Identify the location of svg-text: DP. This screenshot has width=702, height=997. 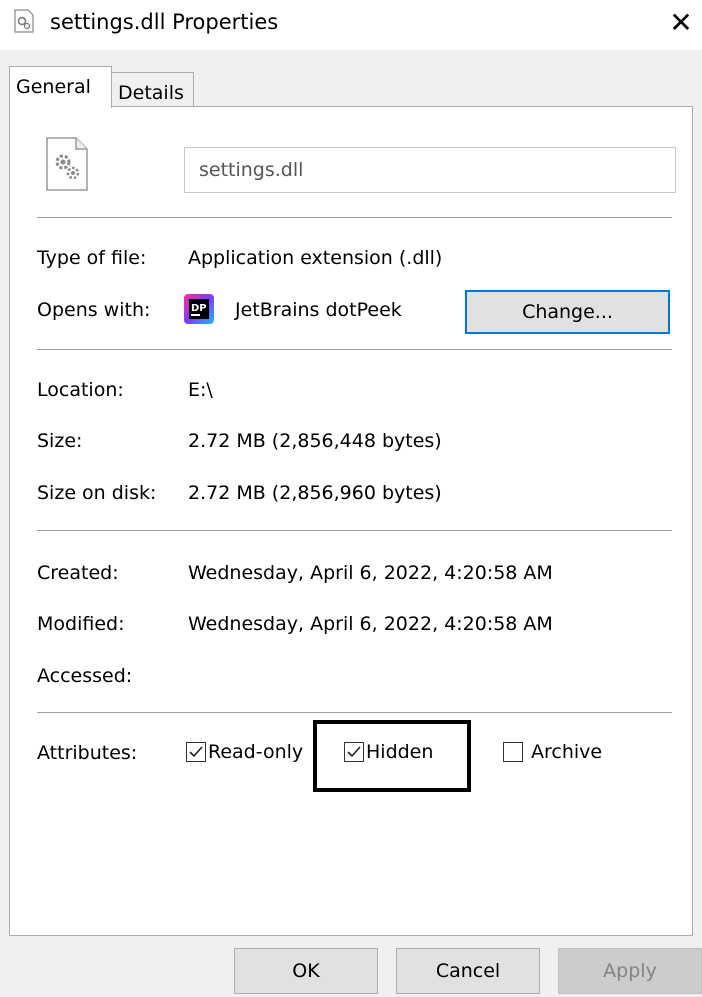
(199, 308).